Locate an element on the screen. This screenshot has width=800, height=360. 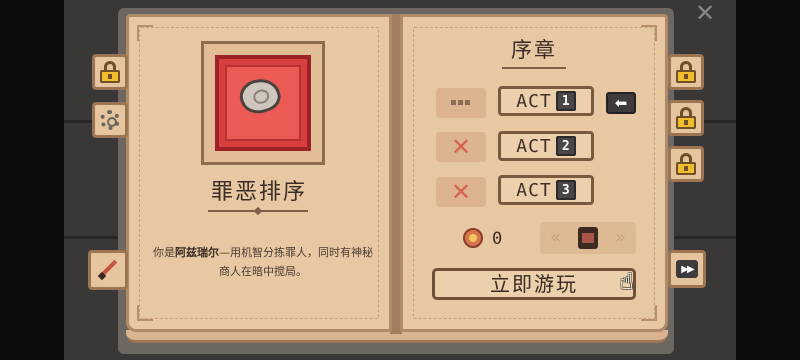
act-number: 1 is located at coordinates (565, 101).